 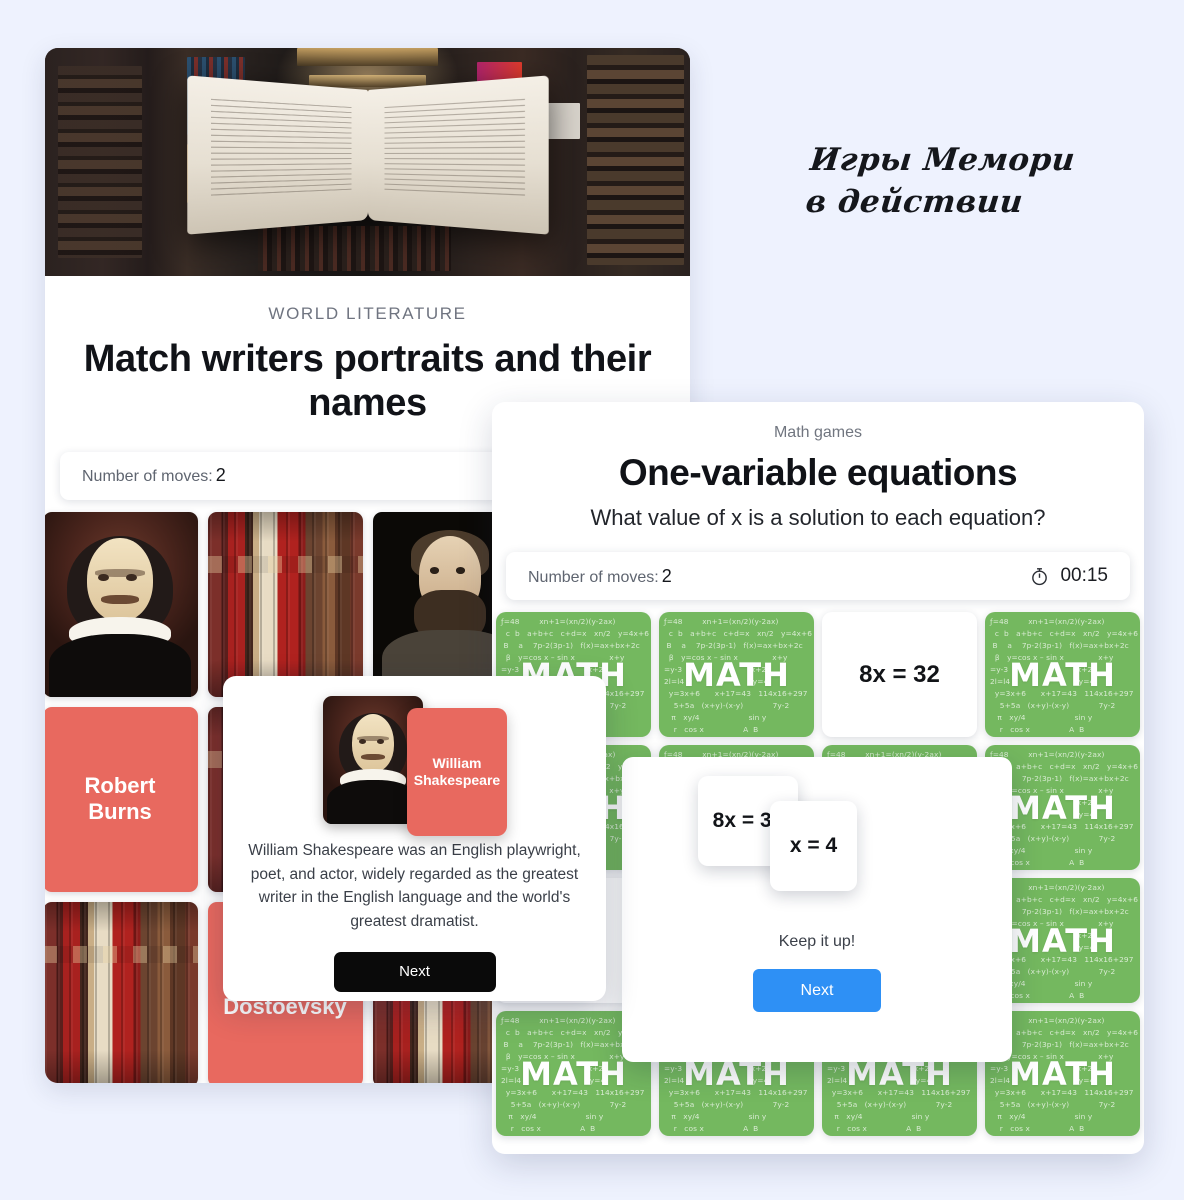 What do you see at coordinates (817, 990) in the screenshot?
I see `math-next-button: Next` at bounding box center [817, 990].